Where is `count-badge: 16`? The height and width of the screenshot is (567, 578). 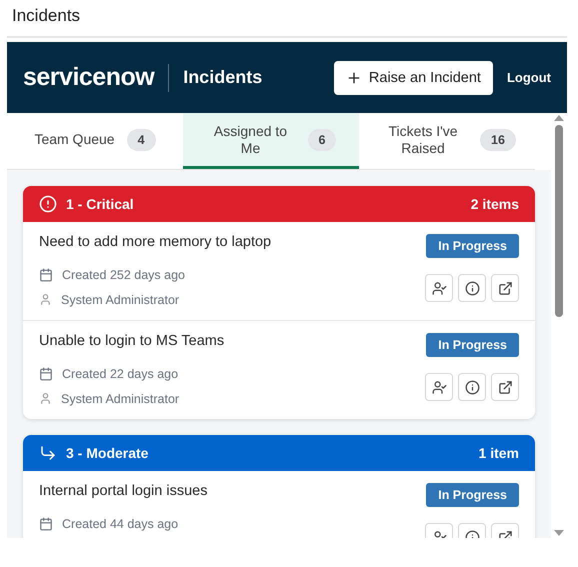 count-badge: 16 is located at coordinates (498, 139).